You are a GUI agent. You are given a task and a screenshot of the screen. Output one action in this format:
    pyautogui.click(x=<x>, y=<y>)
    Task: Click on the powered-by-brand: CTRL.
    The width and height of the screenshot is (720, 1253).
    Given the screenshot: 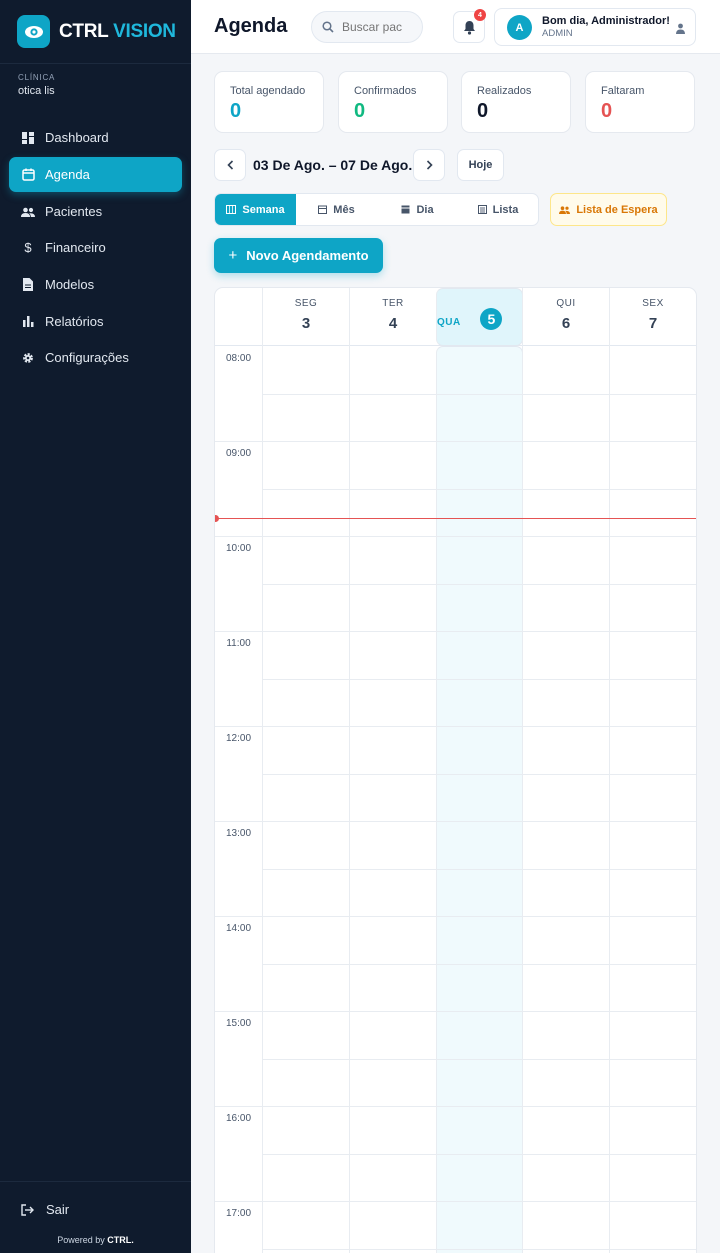 What is the action you would take?
    pyautogui.click(x=120, y=1240)
    